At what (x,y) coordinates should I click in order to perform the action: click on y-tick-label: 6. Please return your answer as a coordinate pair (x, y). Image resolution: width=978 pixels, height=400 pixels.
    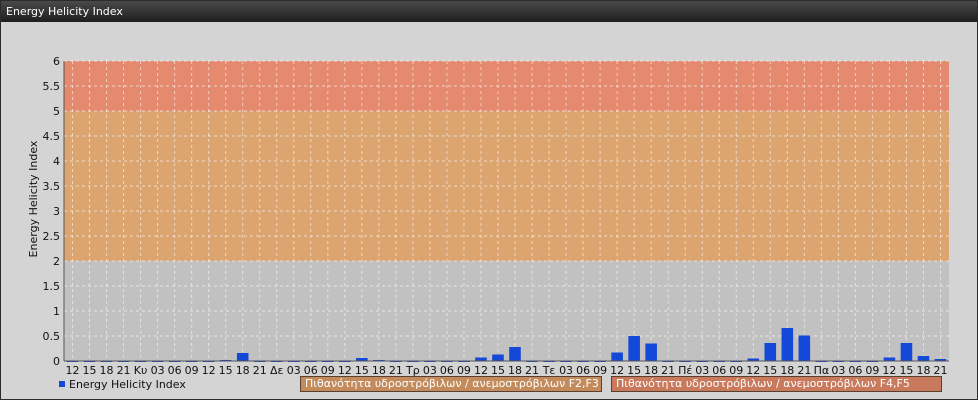
    Looking at the image, I should click on (56, 61).